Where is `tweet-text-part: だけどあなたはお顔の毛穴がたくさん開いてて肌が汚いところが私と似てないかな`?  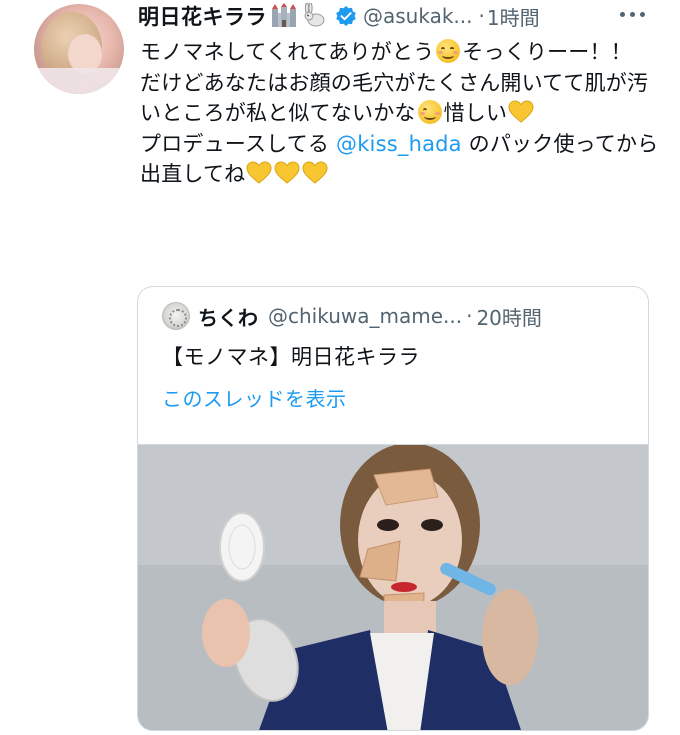
tweet-text-part: だけどあなたはお顔の毛穴がたくさん開いてて肌が汚いところが私と似てないかな is located at coordinates (394, 98).